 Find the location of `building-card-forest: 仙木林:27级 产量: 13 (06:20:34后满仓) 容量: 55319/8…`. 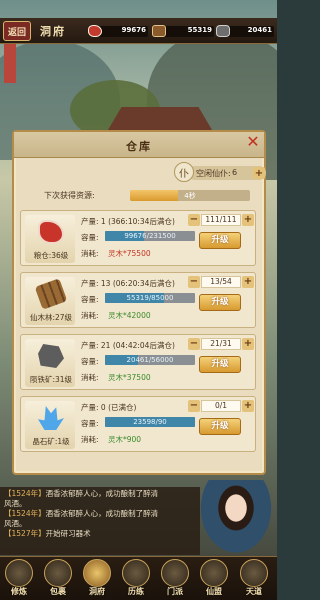

building-card-forest: 仙木林:27级 产量: 13 (06:20:34后满仓) 容量: 55319/8… is located at coordinates (138, 300).